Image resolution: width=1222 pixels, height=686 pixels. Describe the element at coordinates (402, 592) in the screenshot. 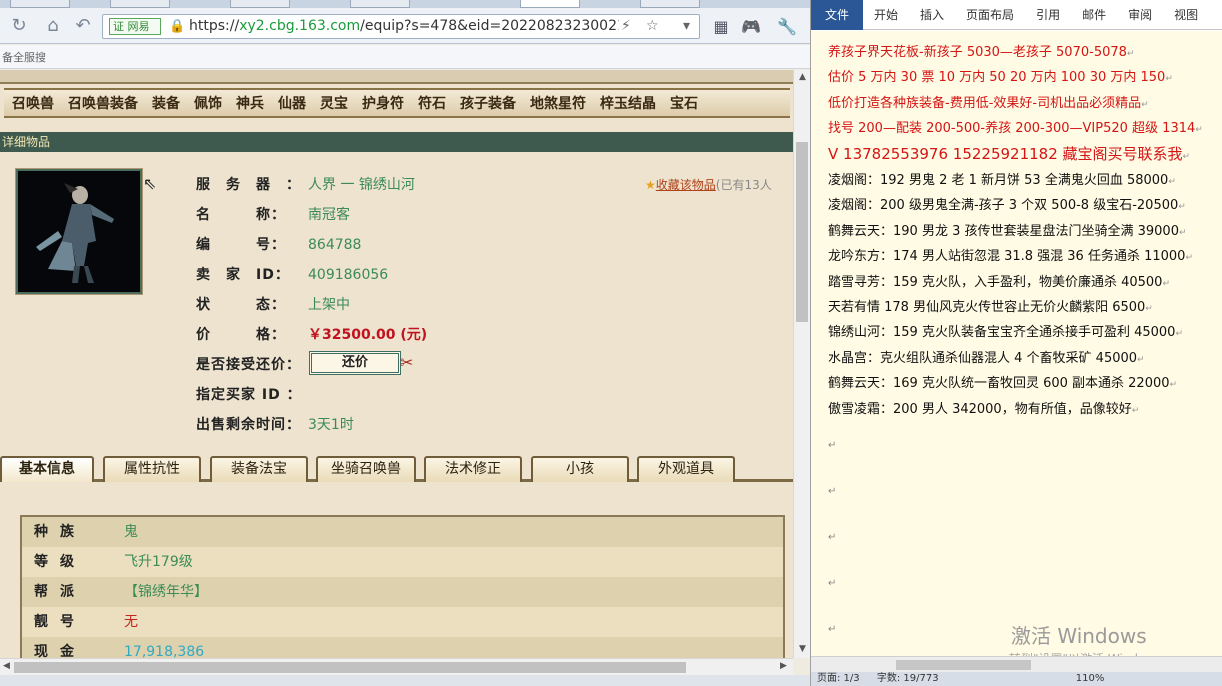

I see `table-row: 帮派 【锦绣年华】` at that location.